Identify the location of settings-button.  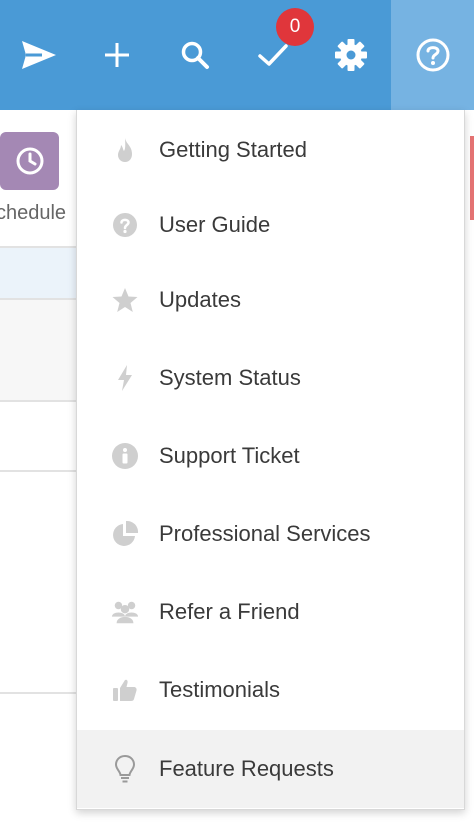
(351, 55).